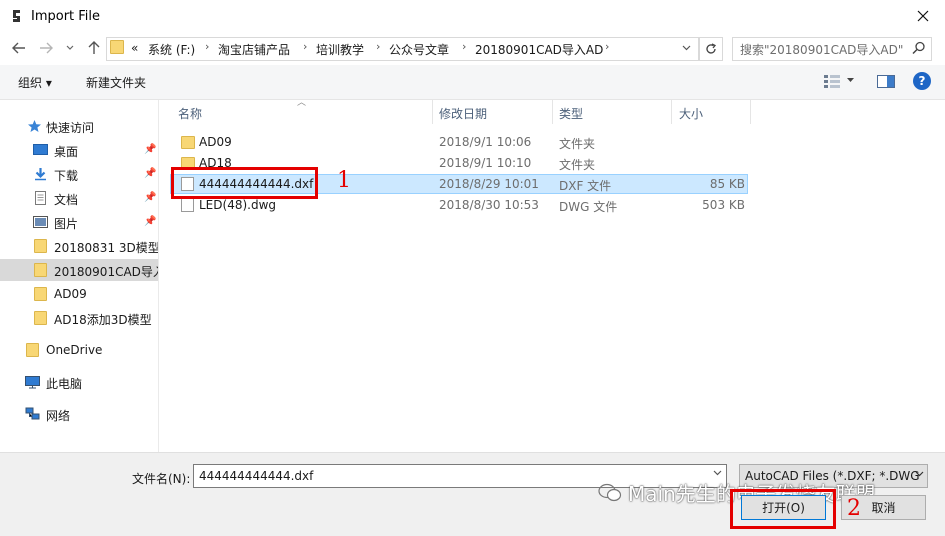 The height and width of the screenshot is (536, 945). What do you see at coordinates (419, 49) in the screenshot?
I see `breadcrumb-item: 公众号文章` at bounding box center [419, 49].